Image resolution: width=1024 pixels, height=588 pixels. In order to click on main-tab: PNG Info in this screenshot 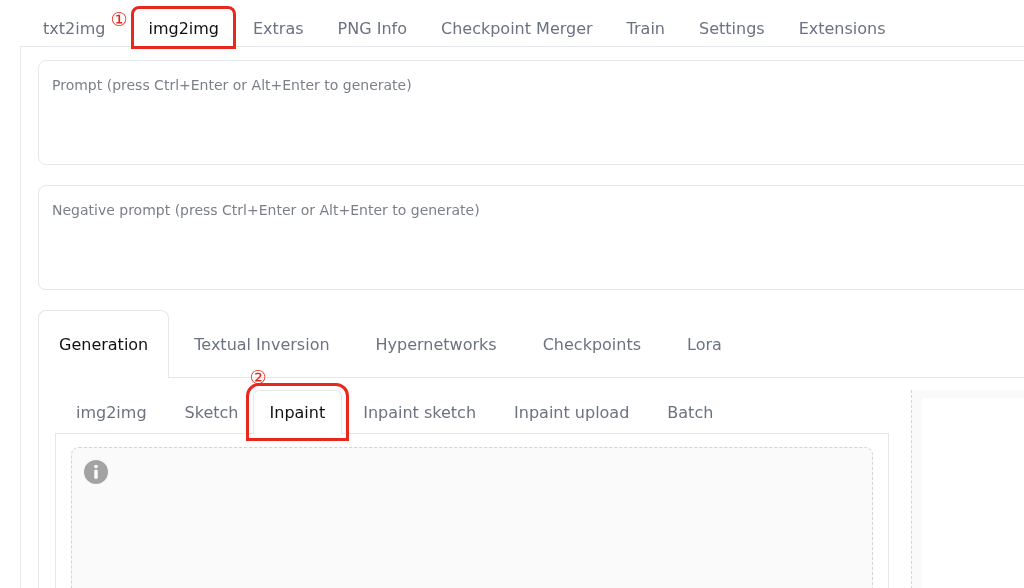, I will do `click(372, 27)`.